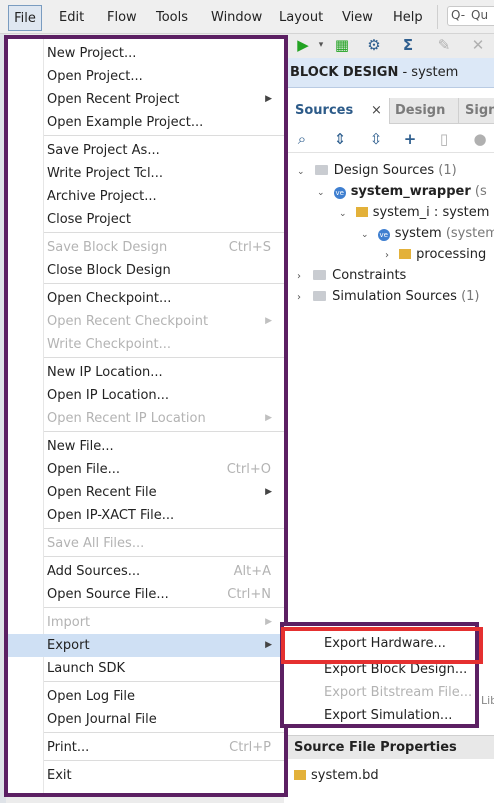 The width and height of the screenshot is (494, 803). I want to click on menu-shortcut: Alt+A, so click(252, 571).